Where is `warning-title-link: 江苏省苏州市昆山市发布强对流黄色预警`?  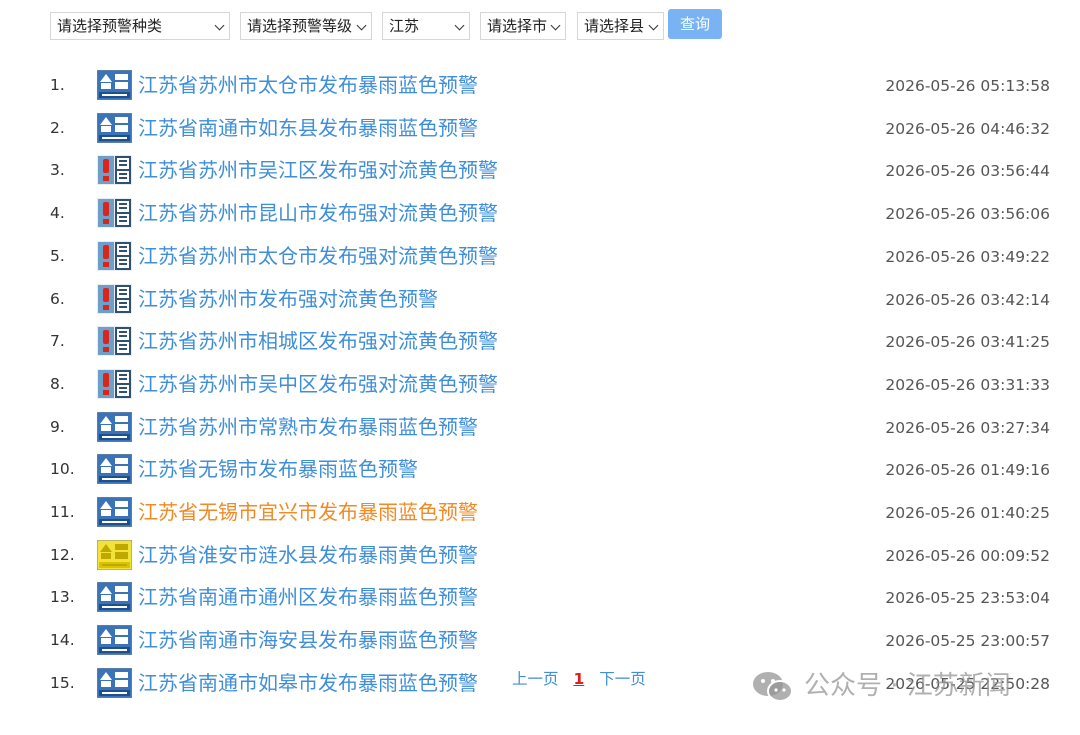
warning-title-link: 江苏省苏州市昆山市发布强对流黄色预警 is located at coordinates (318, 213).